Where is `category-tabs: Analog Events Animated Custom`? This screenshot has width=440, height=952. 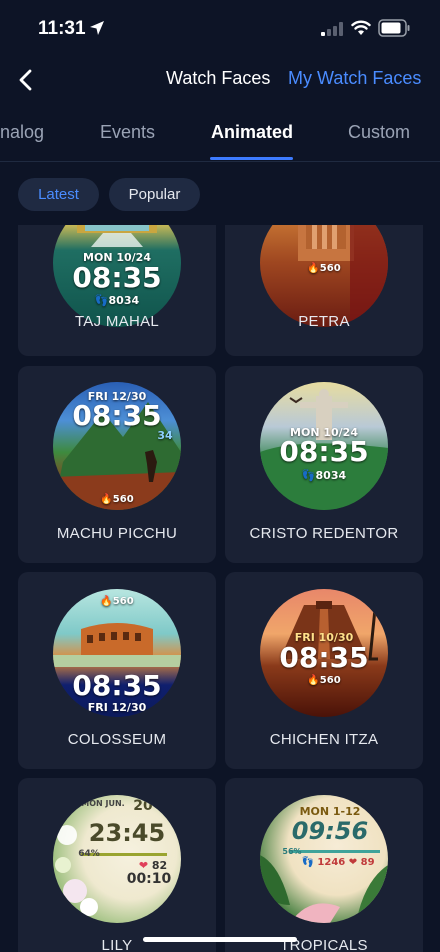 category-tabs: Analog Events Animated Custom is located at coordinates (220, 136).